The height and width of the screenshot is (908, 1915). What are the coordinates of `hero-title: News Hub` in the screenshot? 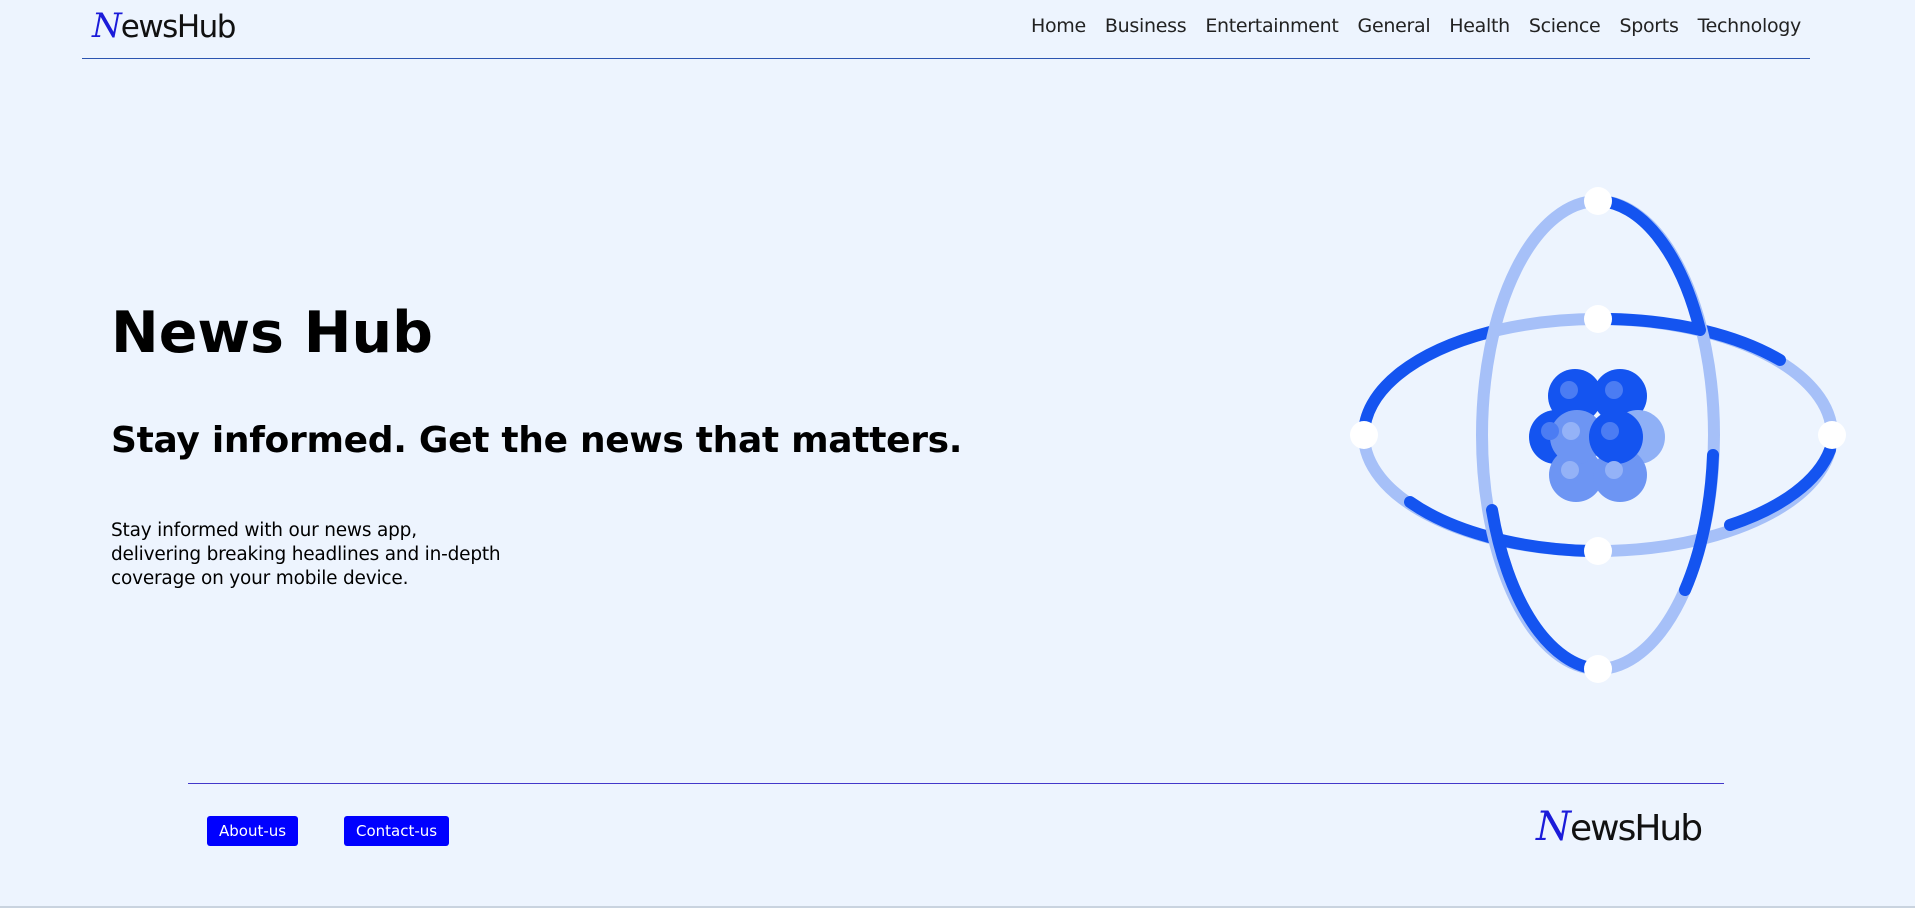 It's located at (272, 333).